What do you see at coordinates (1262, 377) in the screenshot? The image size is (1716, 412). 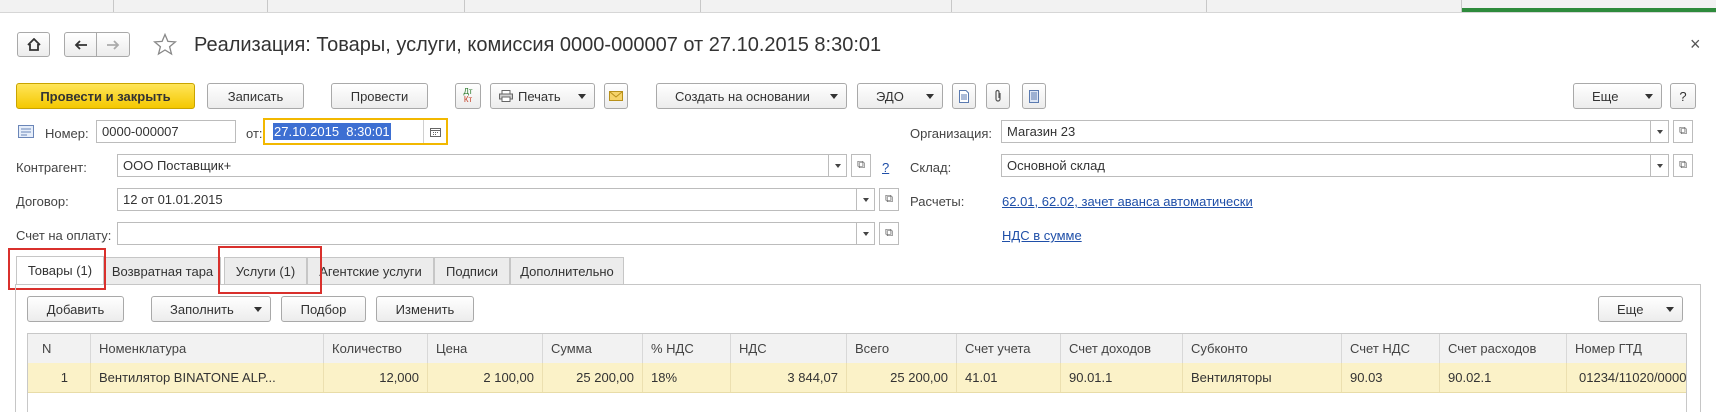 I see `cell-subconto: Вентиляторы` at bounding box center [1262, 377].